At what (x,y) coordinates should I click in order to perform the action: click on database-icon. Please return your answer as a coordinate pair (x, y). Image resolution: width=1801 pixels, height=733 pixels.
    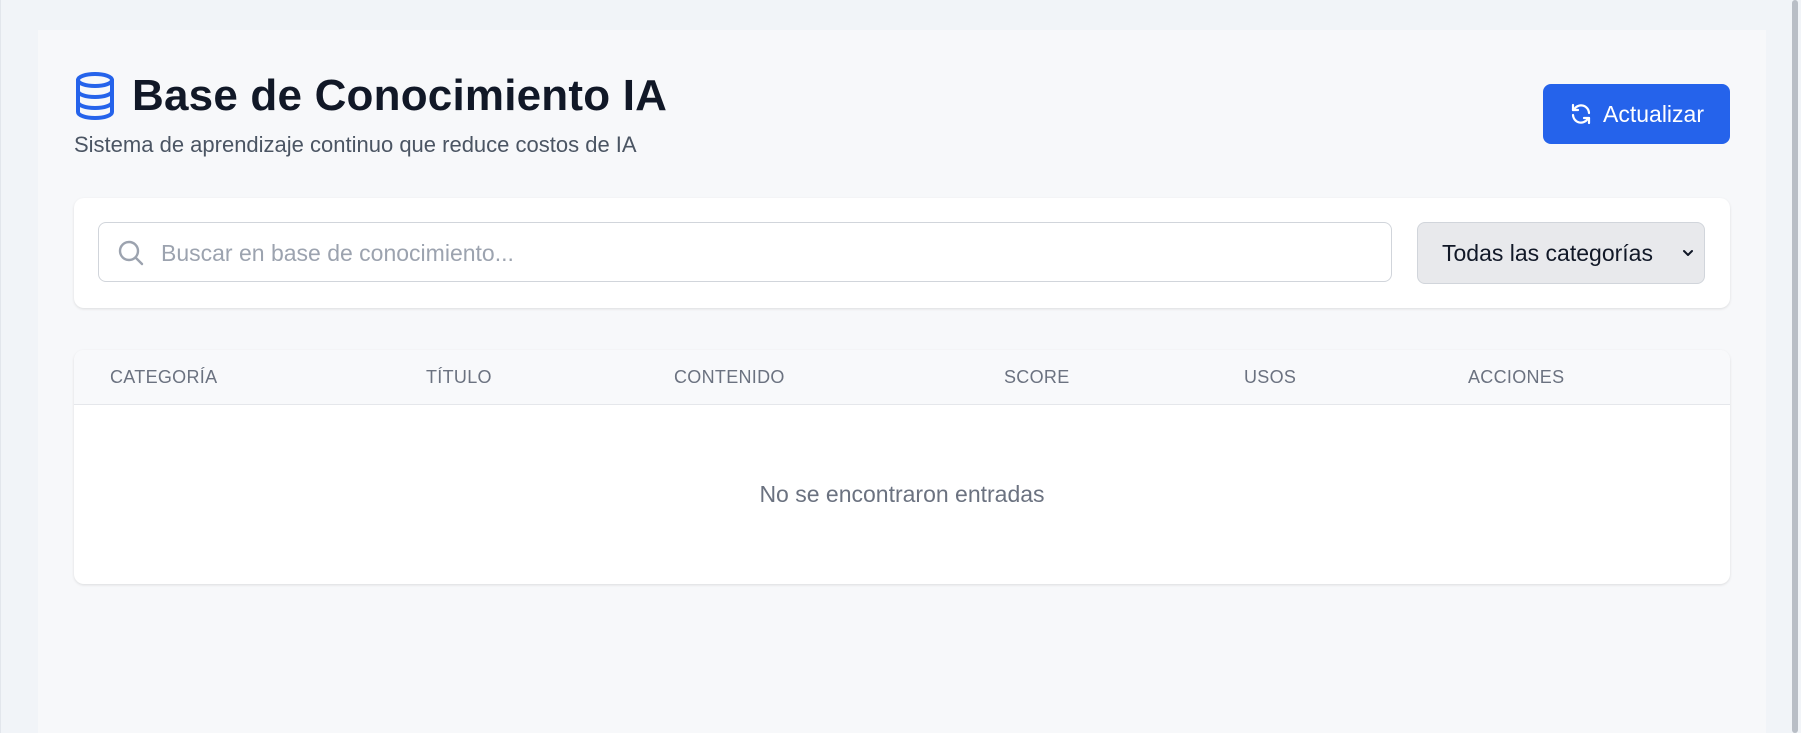
    Looking at the image, I should click on (95, 96).